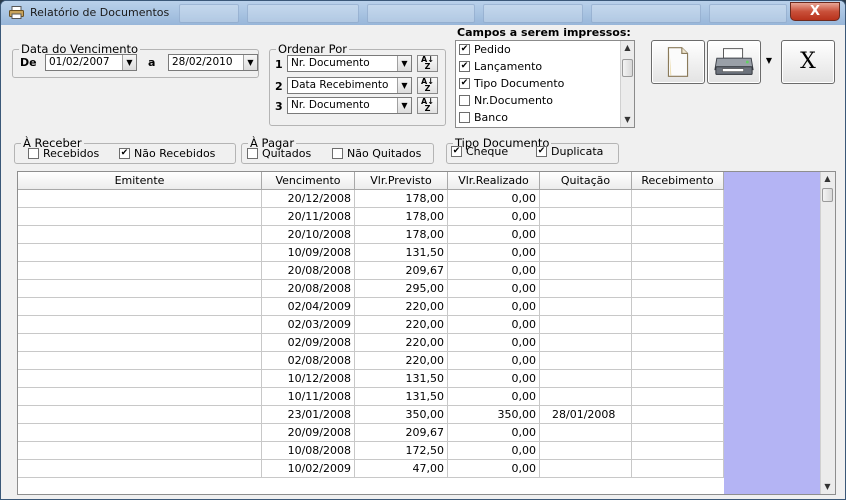  Describe the element at coordinates (308, 289) in the screenshot. I see `cell-vencimento: 20/08/2008` at that location.